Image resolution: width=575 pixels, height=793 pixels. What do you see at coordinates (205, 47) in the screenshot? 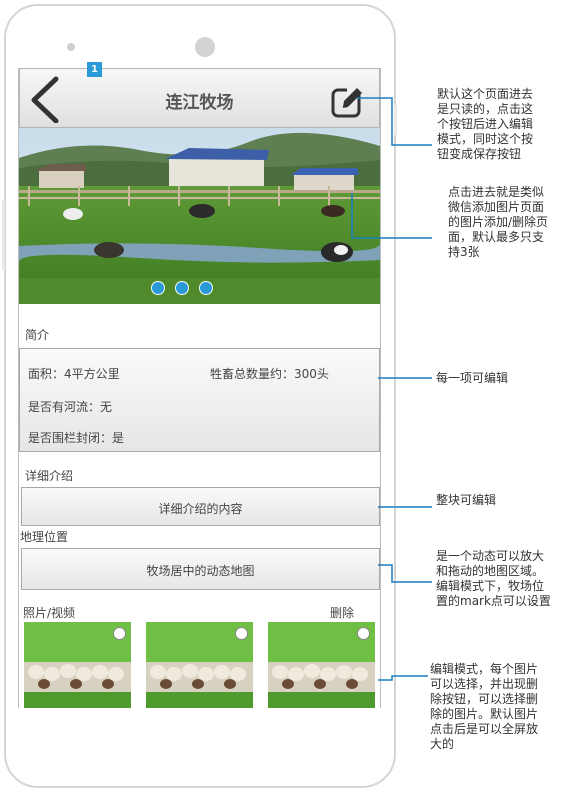
I see `speaker` at bounding box center [205, 47].